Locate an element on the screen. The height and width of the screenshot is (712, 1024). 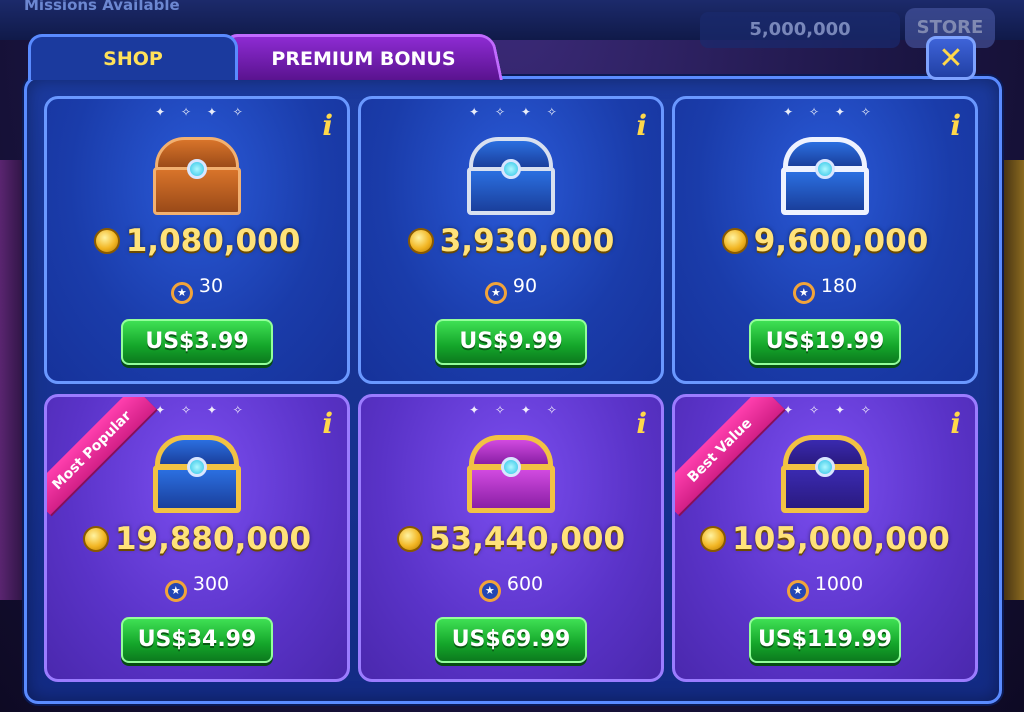
silver-large-chest-icon is located at coordinates (825, 178).